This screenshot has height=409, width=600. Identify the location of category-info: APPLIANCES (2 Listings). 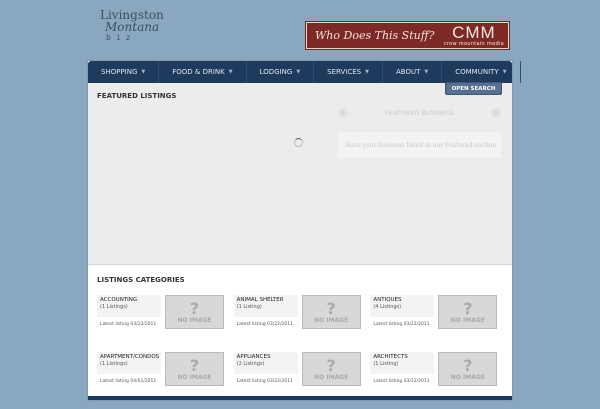
(265, 363).